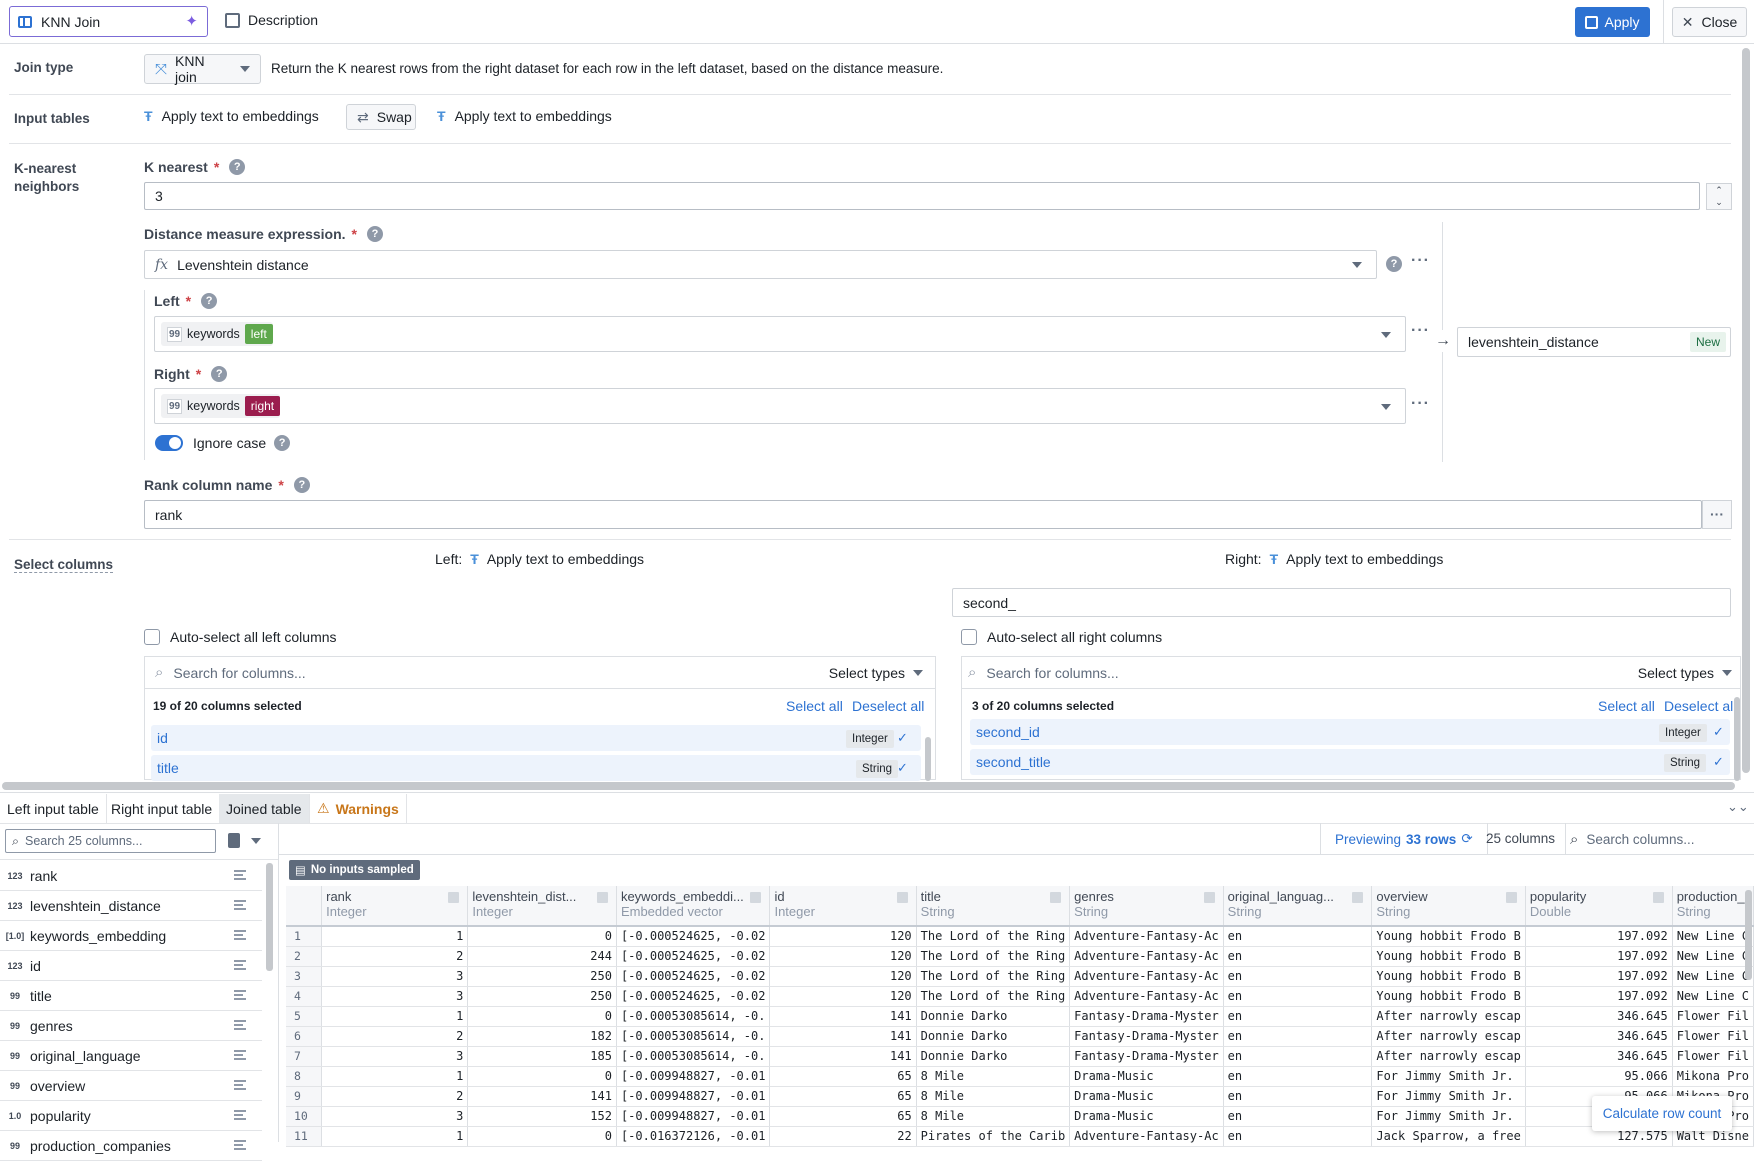 Image resolution: width=1754 pixels, height=1161 pixels. Describe the element at coordinates (1448, 906) in the screenshot. I see `column-header: overview String` at that location.